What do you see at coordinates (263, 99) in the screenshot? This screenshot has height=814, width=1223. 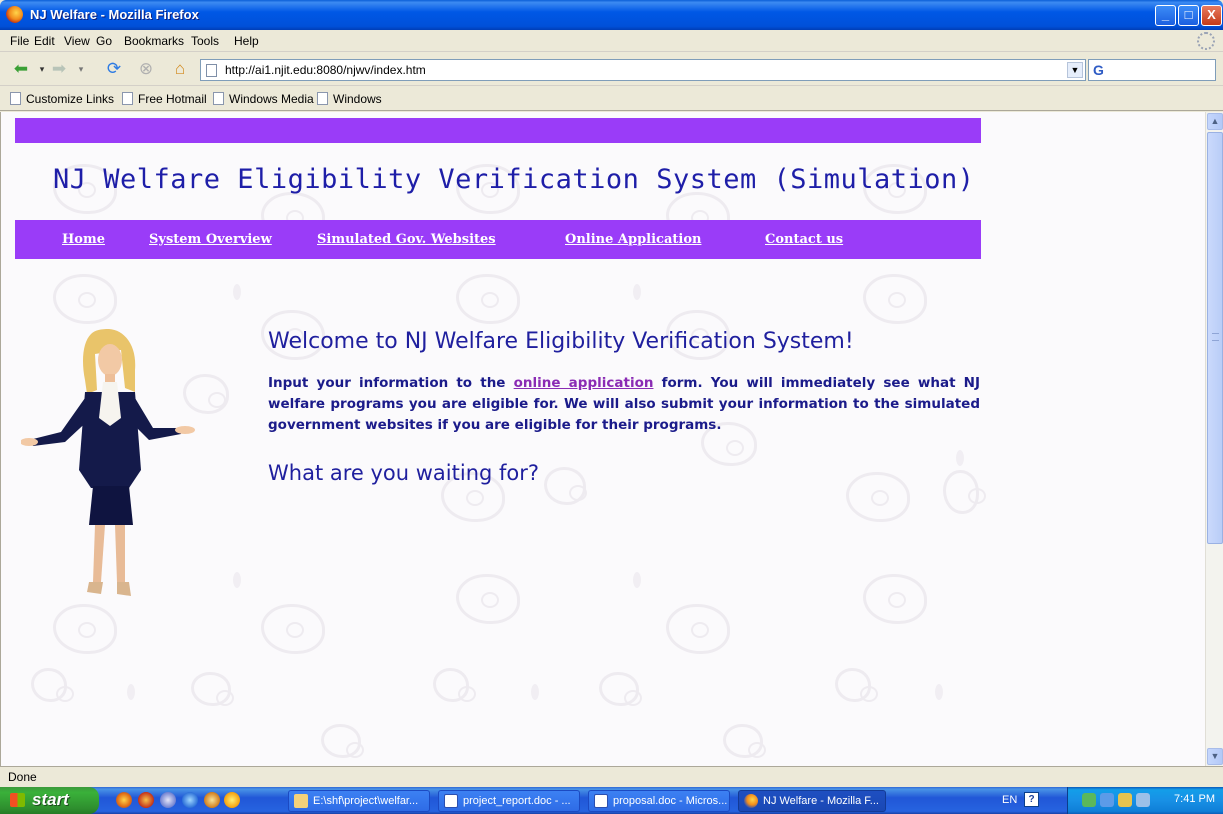 I see `bookmark-windows-media: Windows Media` at bounding box center [263, 99].